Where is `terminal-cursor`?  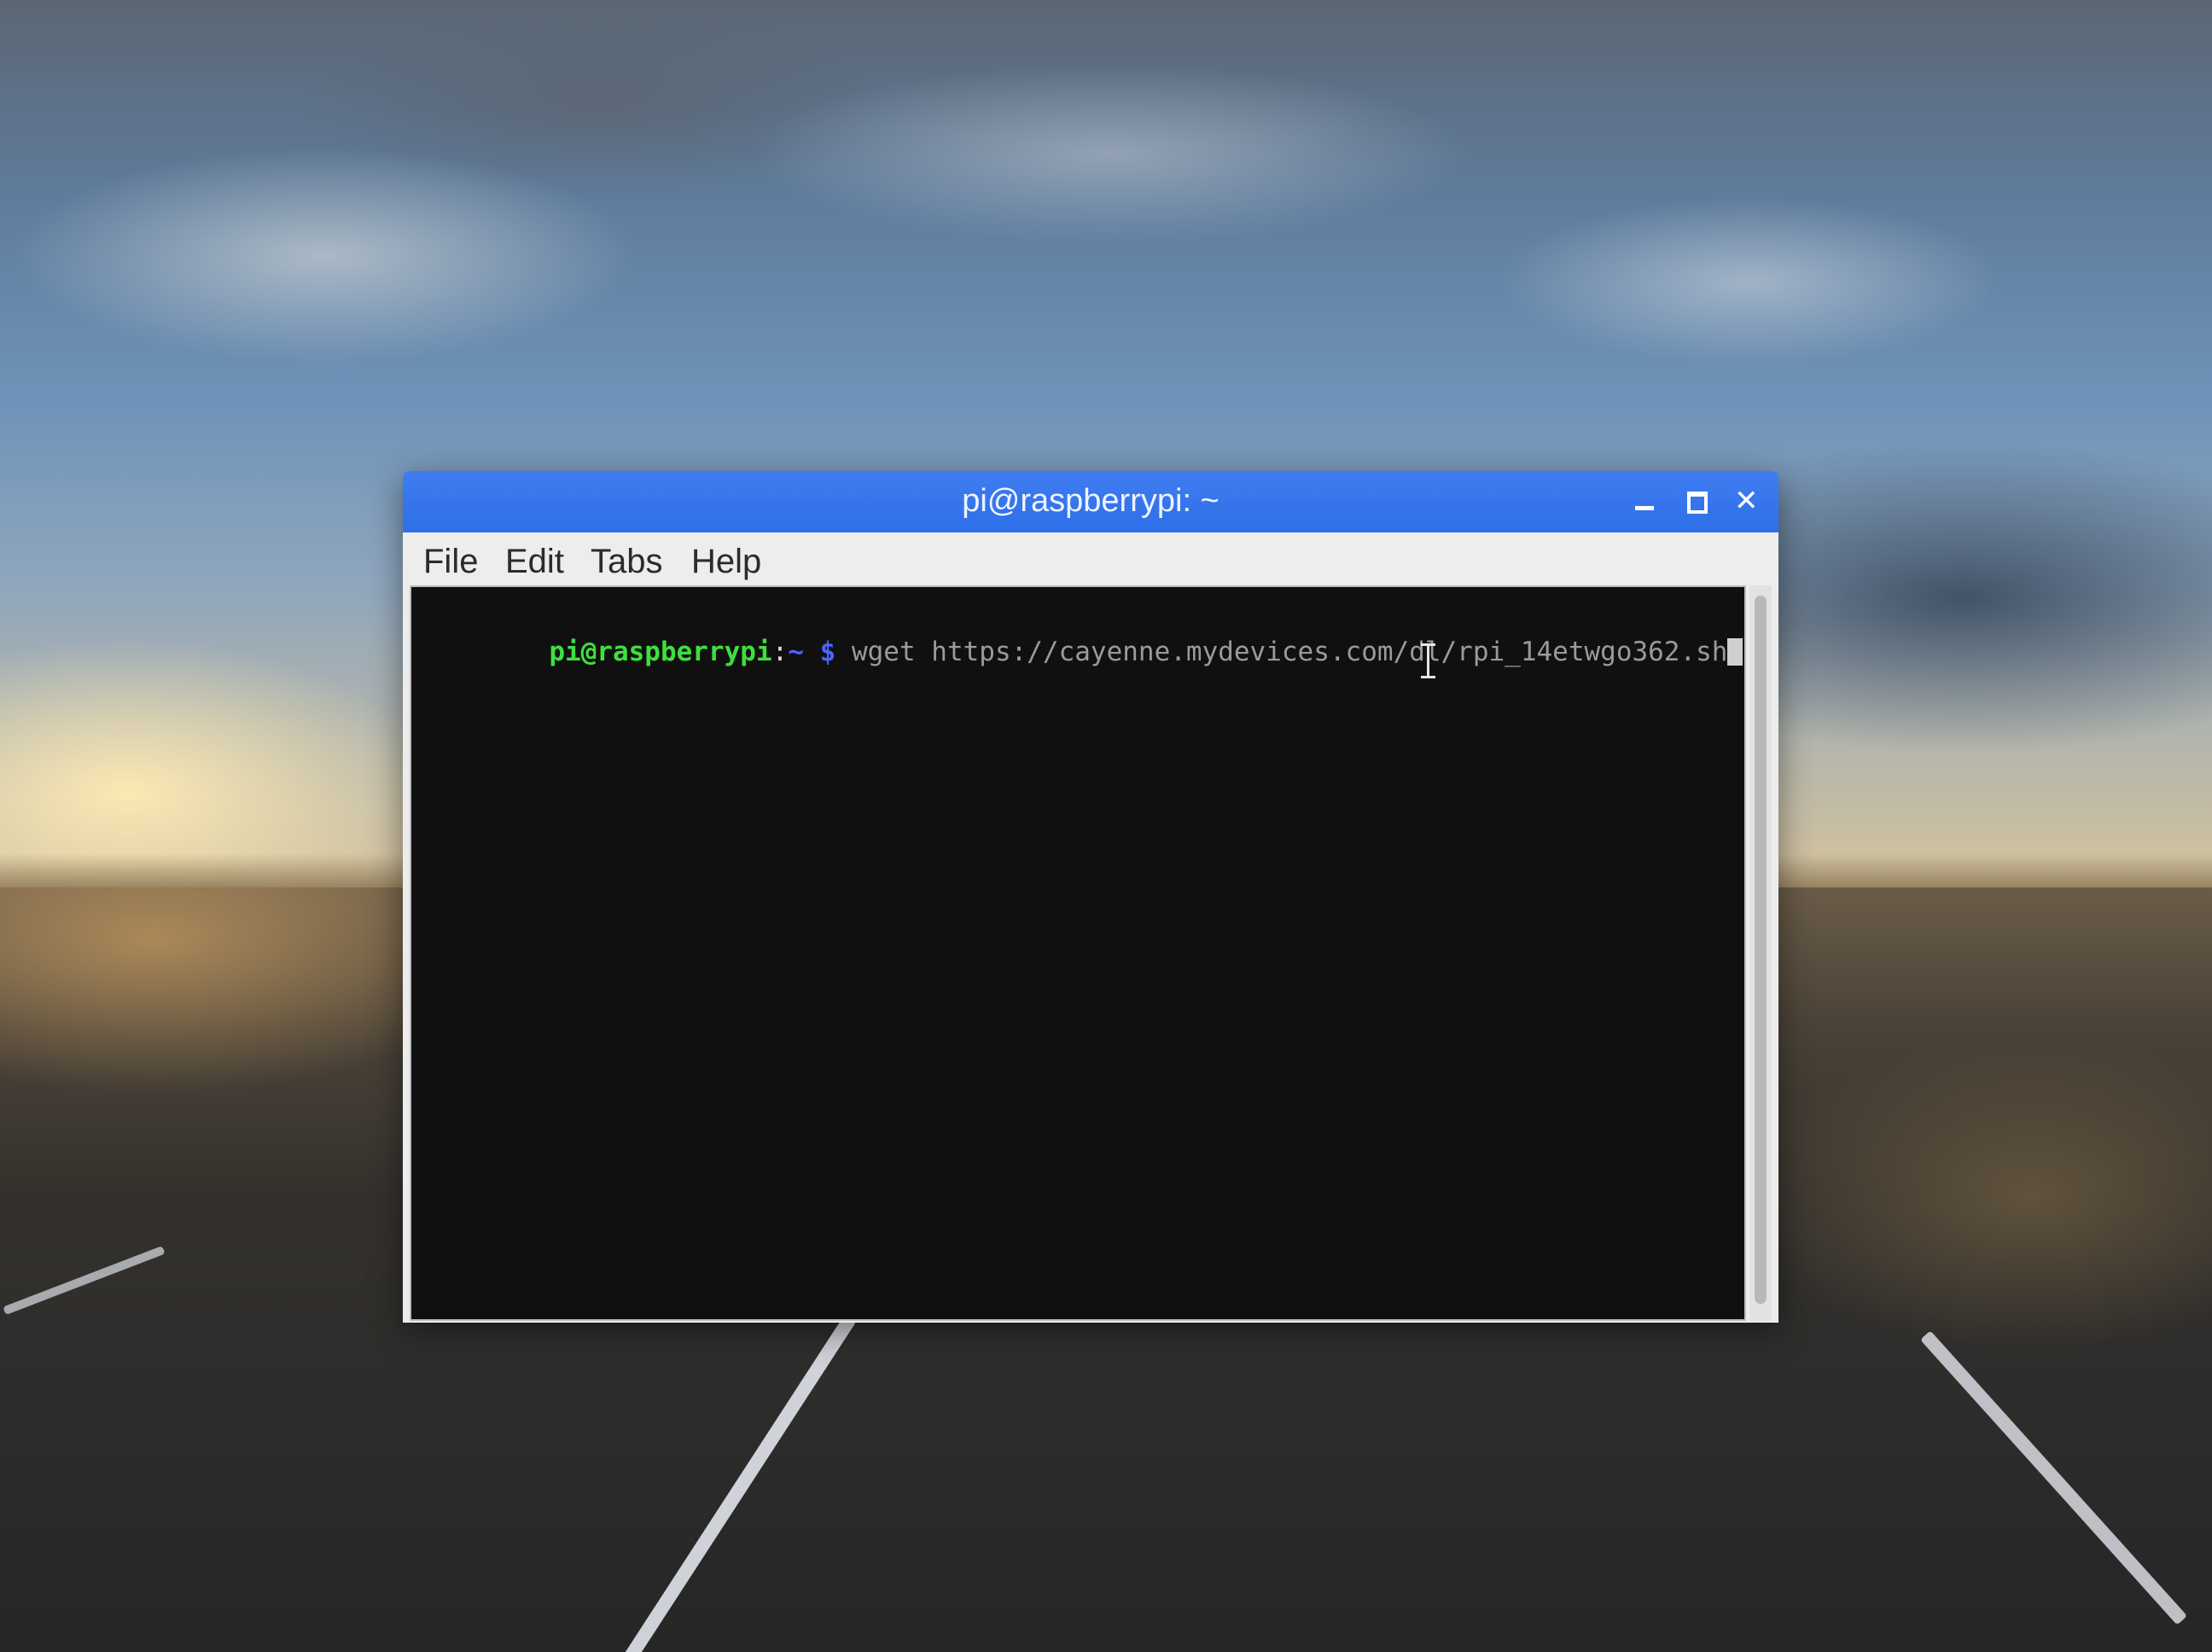 terminal-cursor is located at coordinates (1735, 652).